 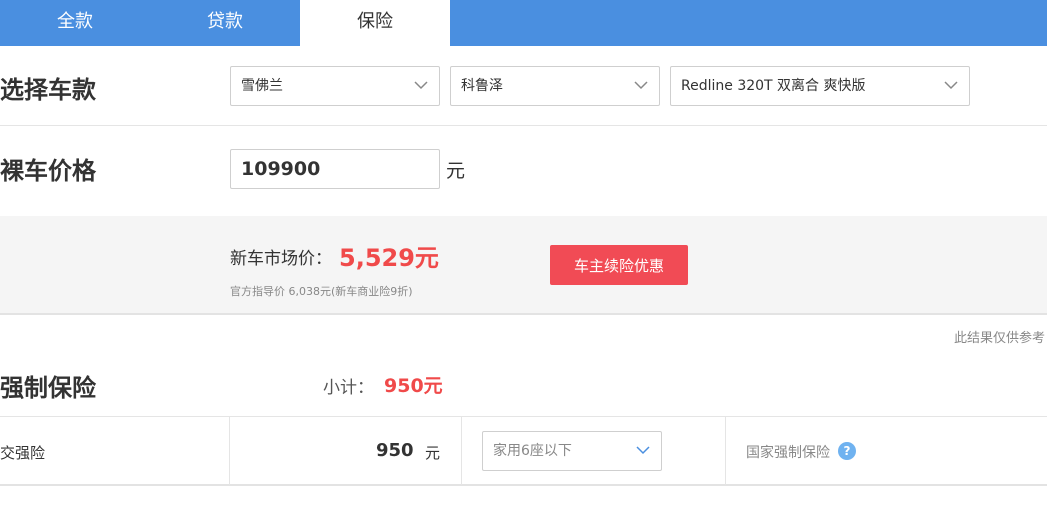 I want to click on subtotal-value: 950元, so click(x=413, y=386).